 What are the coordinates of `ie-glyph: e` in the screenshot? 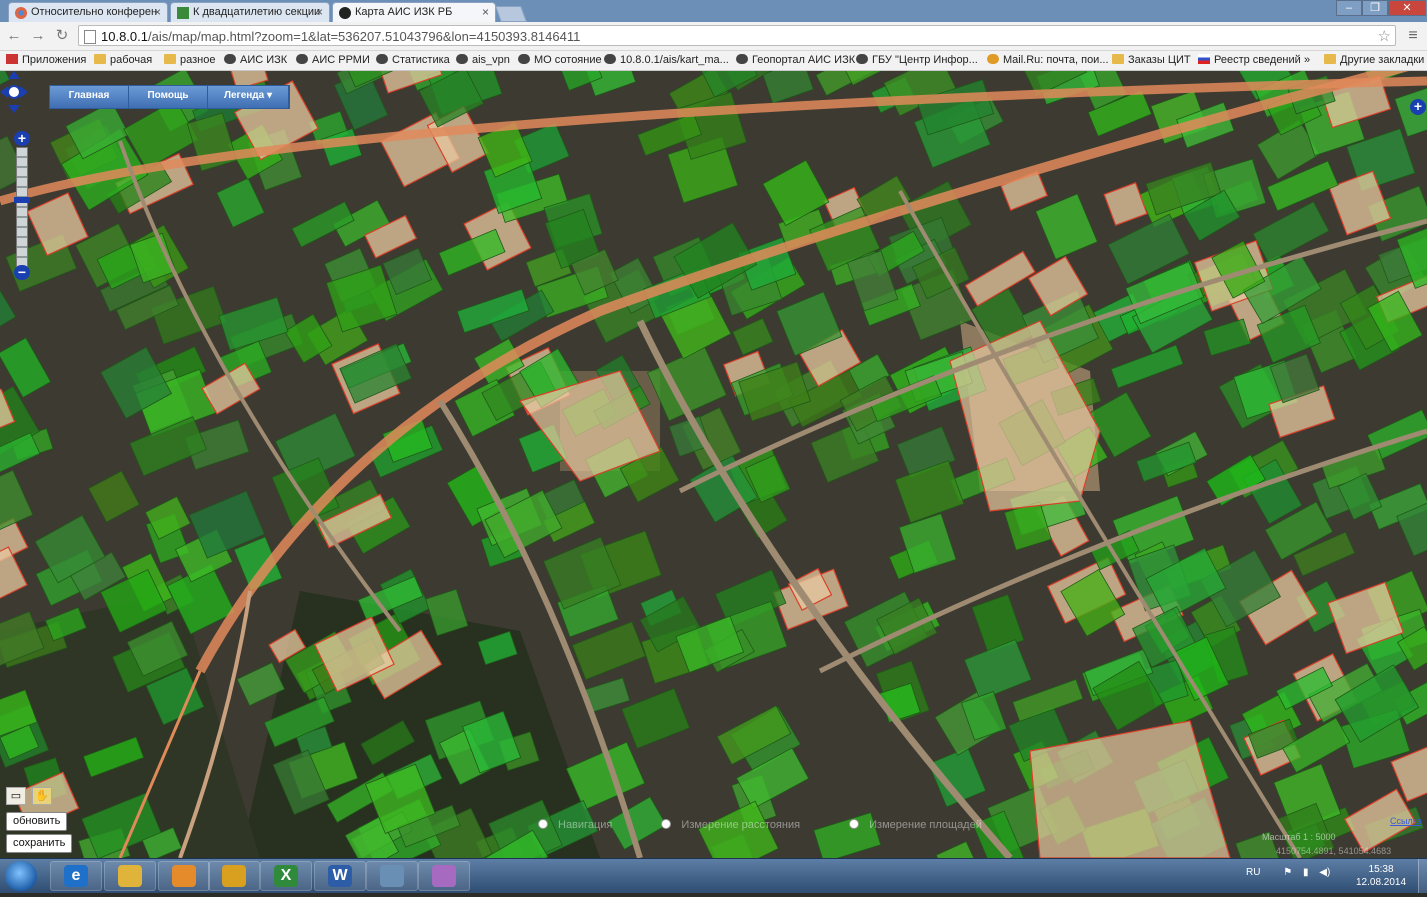 It's located at (76, 876).